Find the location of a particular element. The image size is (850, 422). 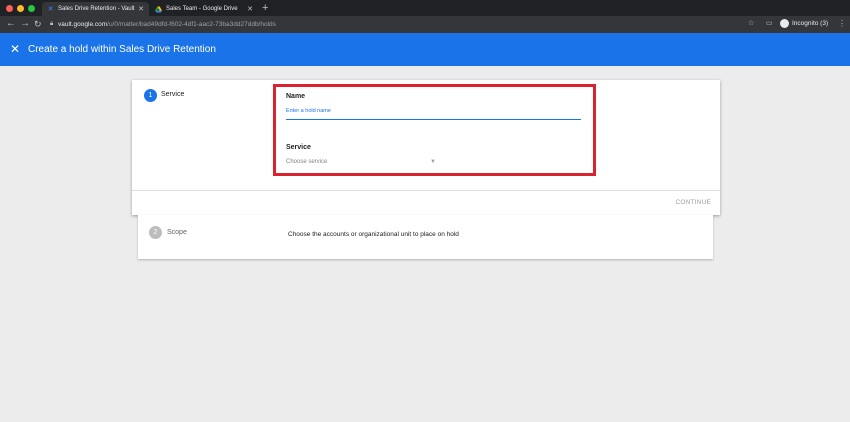

step-number-badge: 2 is located at coordinates (155, 232).